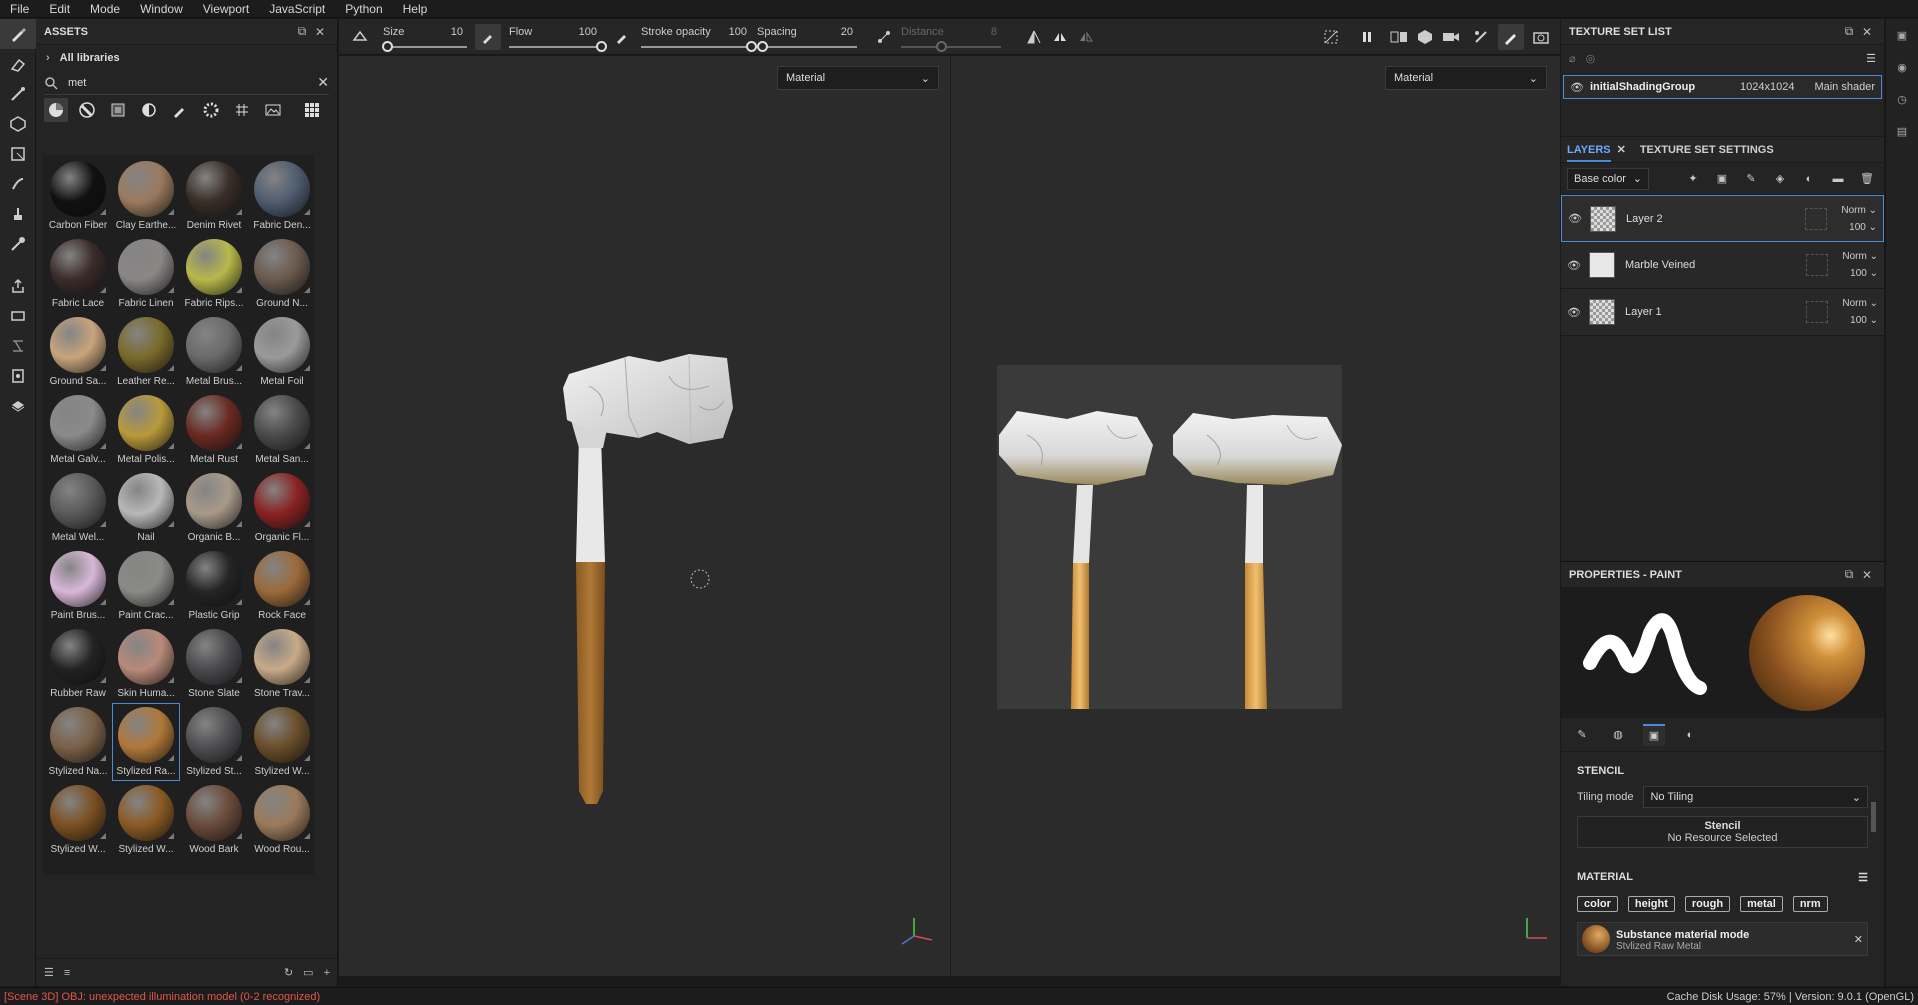 The width and height of the screenshot is (1918, 1005). I want to click on filter-filters-icon, so click(149, 110).